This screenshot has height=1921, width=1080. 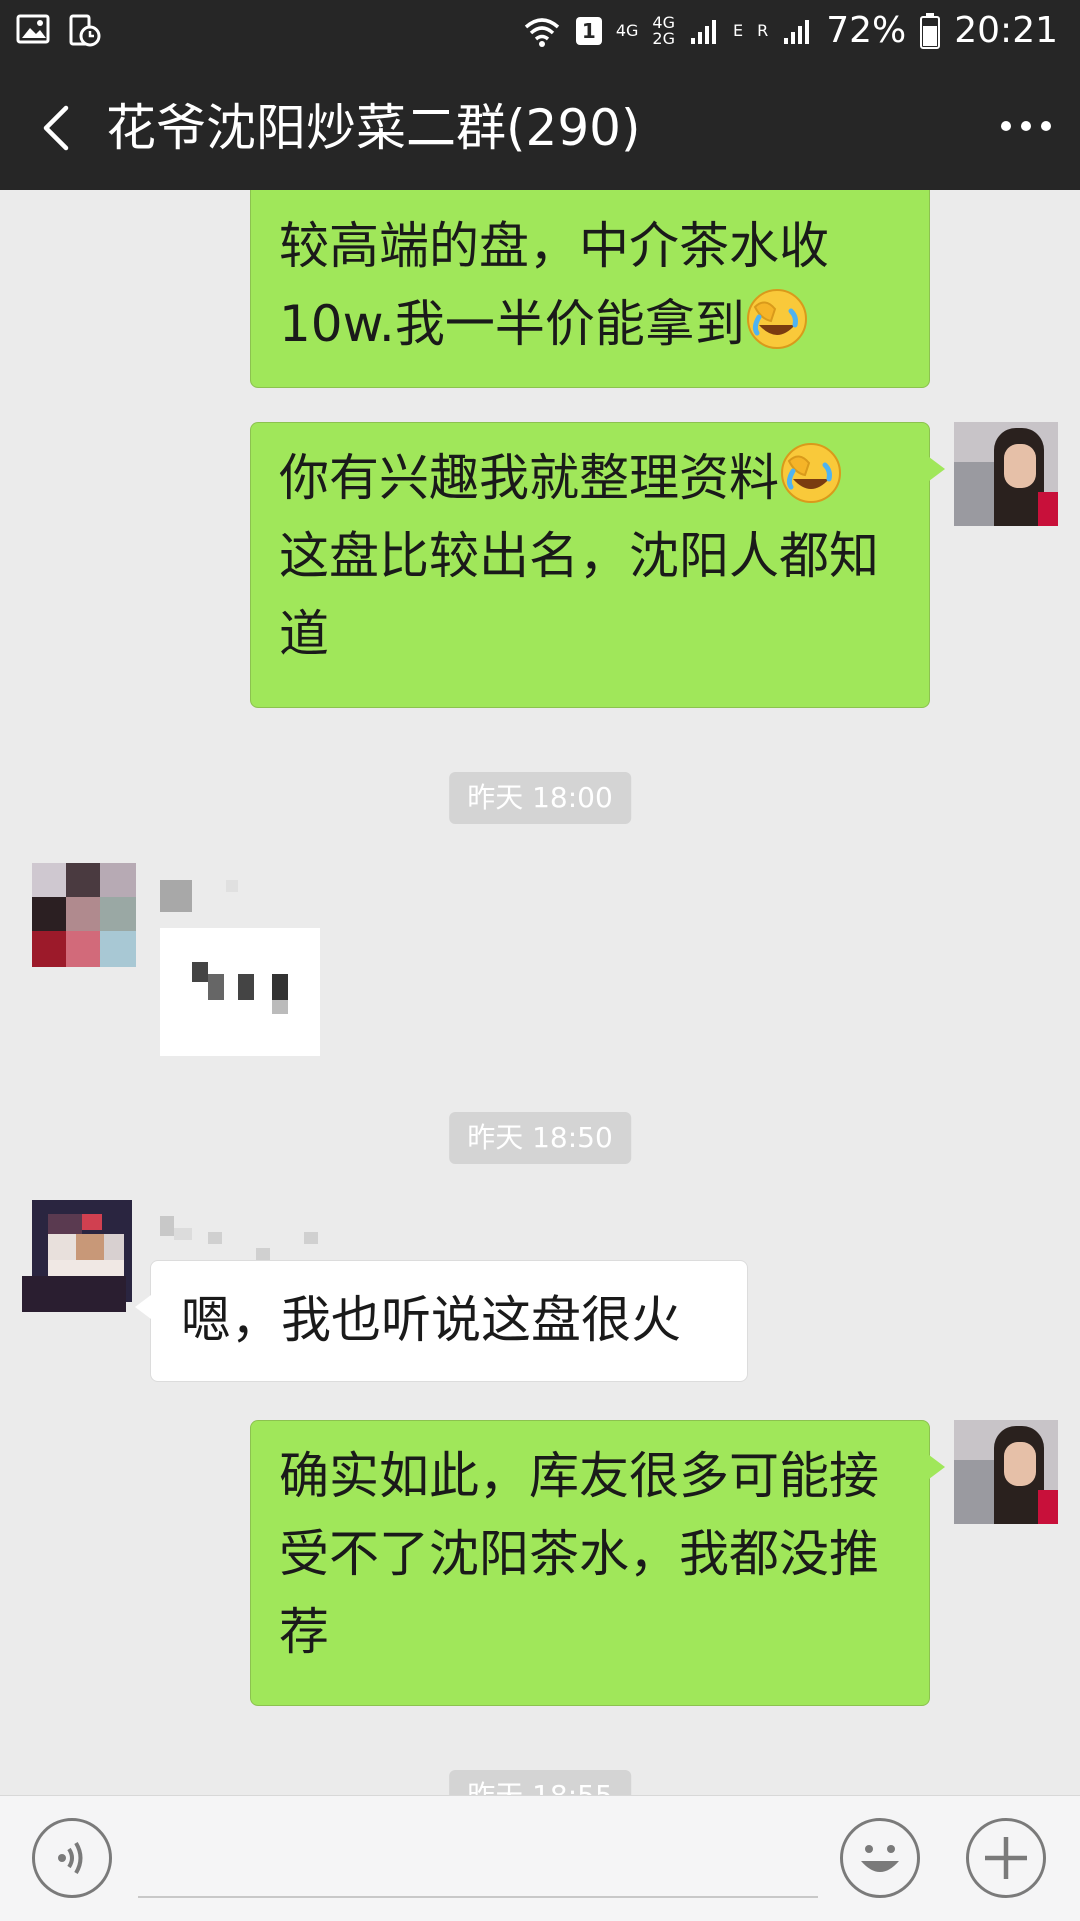 I want to click on message-text: 你有兴趣我就整理资料, so click(x=529, y=478).